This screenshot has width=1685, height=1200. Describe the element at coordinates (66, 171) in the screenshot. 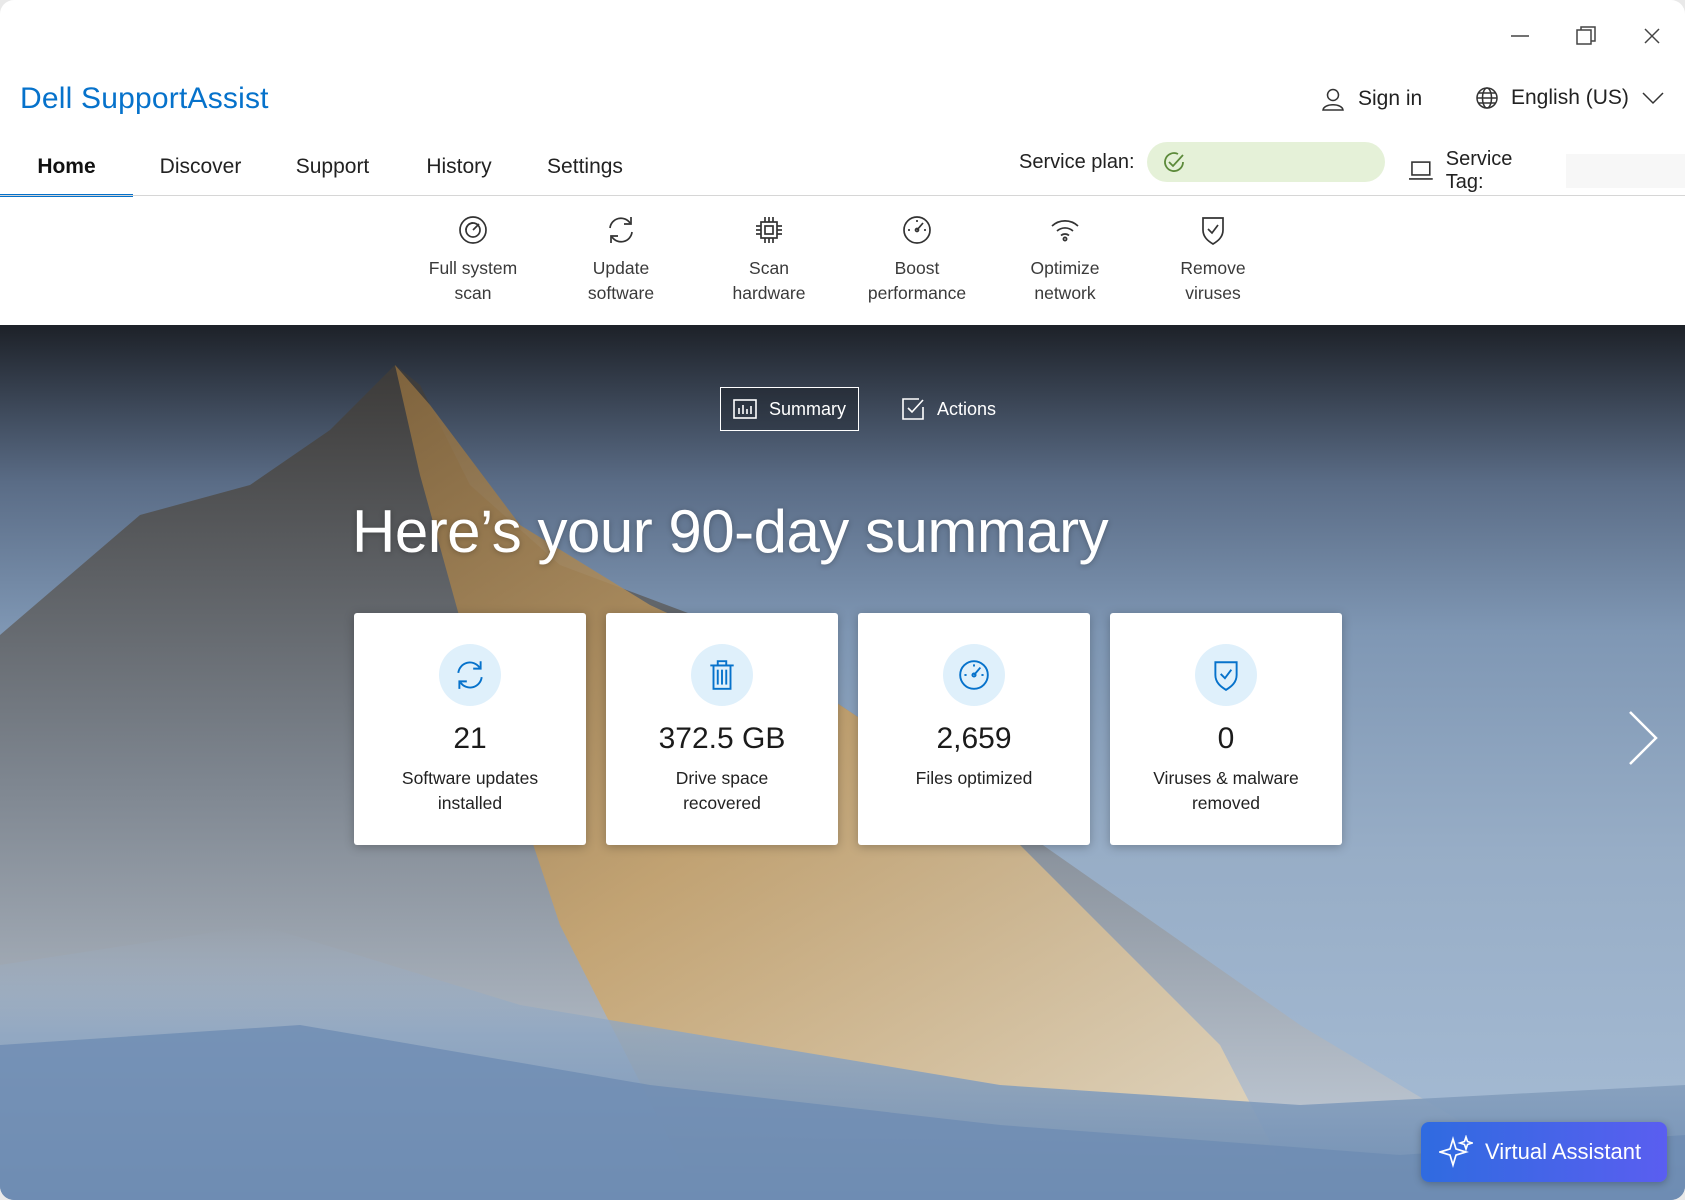

I see `tab-home: Home` at that location.